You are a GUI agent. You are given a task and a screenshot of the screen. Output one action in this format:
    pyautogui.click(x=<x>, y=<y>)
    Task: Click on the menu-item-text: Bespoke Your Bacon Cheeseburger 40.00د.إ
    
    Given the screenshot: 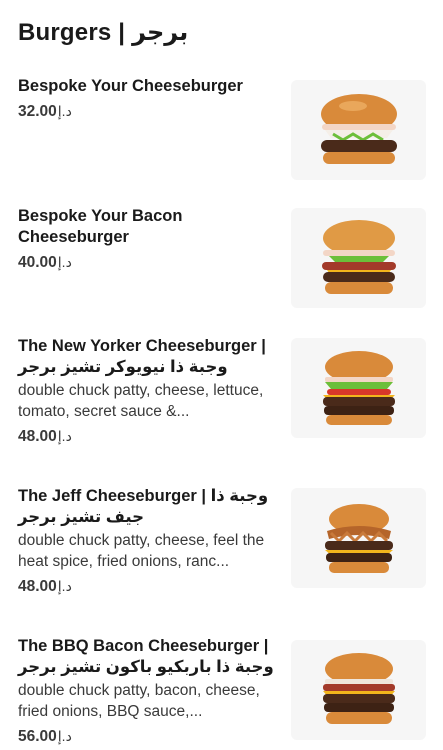 What is the action you would take?
    pyautogui.click(x=149, y=239)
    